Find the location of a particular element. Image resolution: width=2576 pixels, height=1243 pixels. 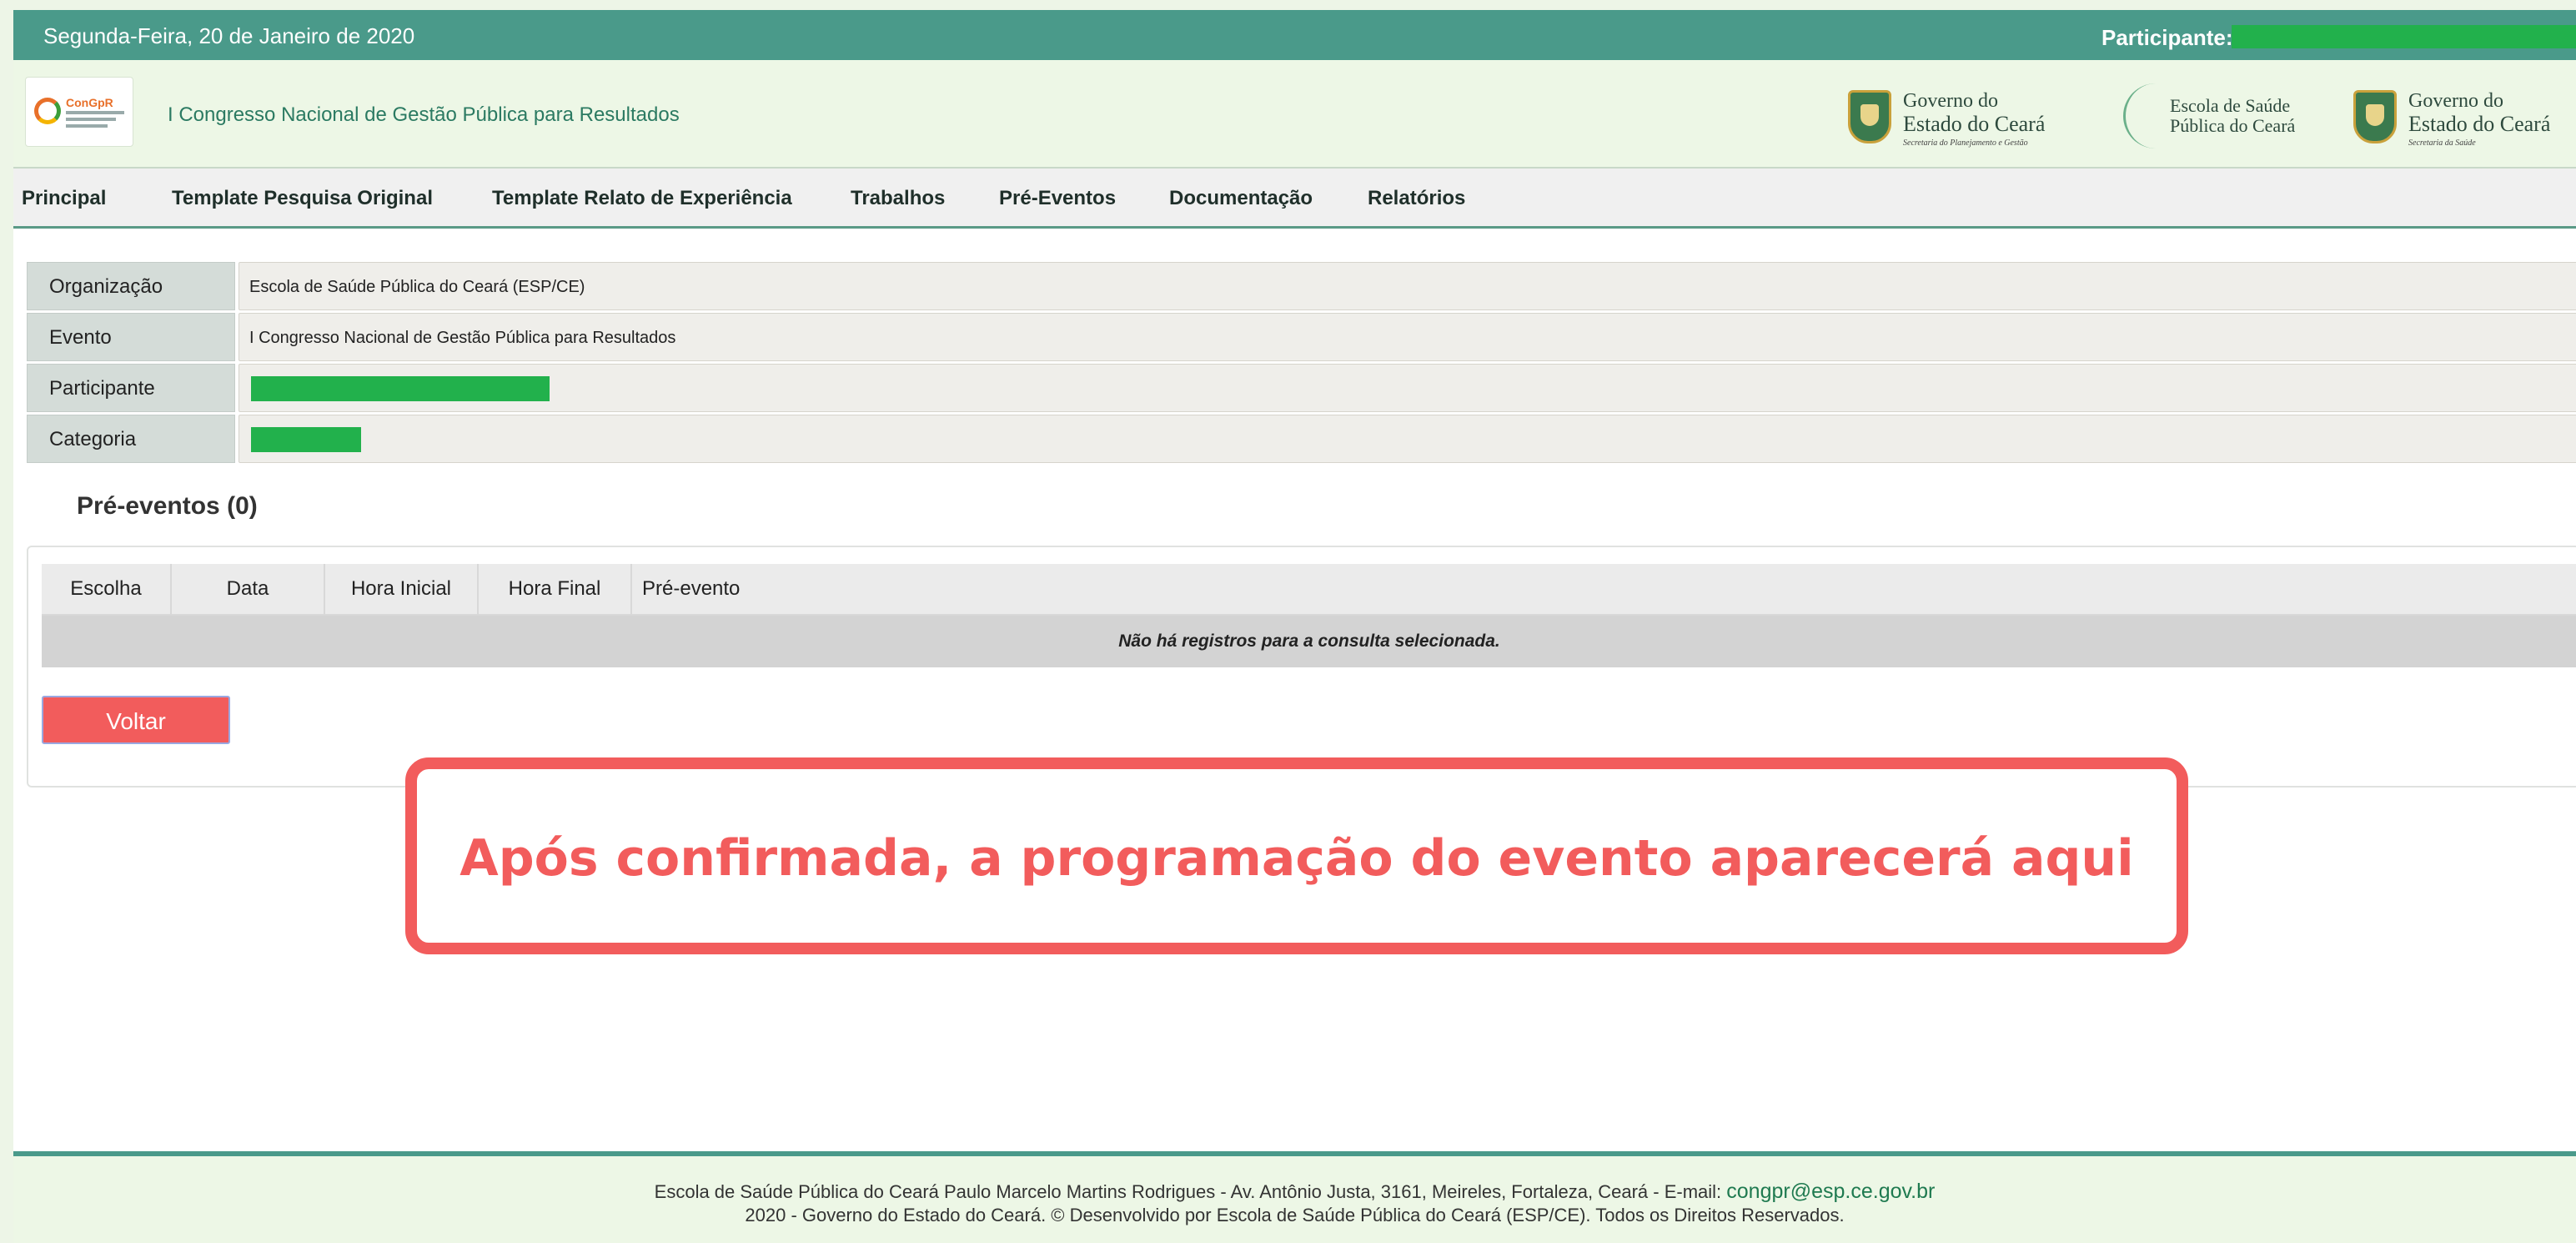

info-row-categoria: Categoria is located at coordinates (1301, 439).